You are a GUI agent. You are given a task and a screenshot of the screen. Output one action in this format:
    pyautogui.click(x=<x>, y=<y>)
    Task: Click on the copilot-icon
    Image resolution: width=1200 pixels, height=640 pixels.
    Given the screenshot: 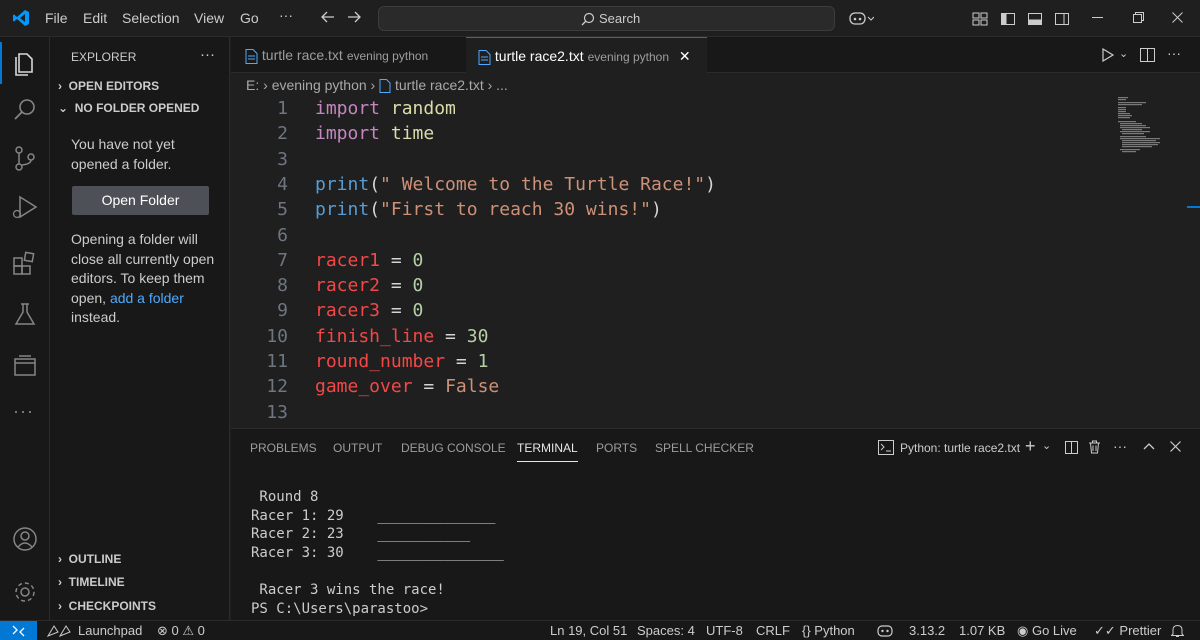 What is the action you would take?
    pyautogui.click(x=861, y=18)
    